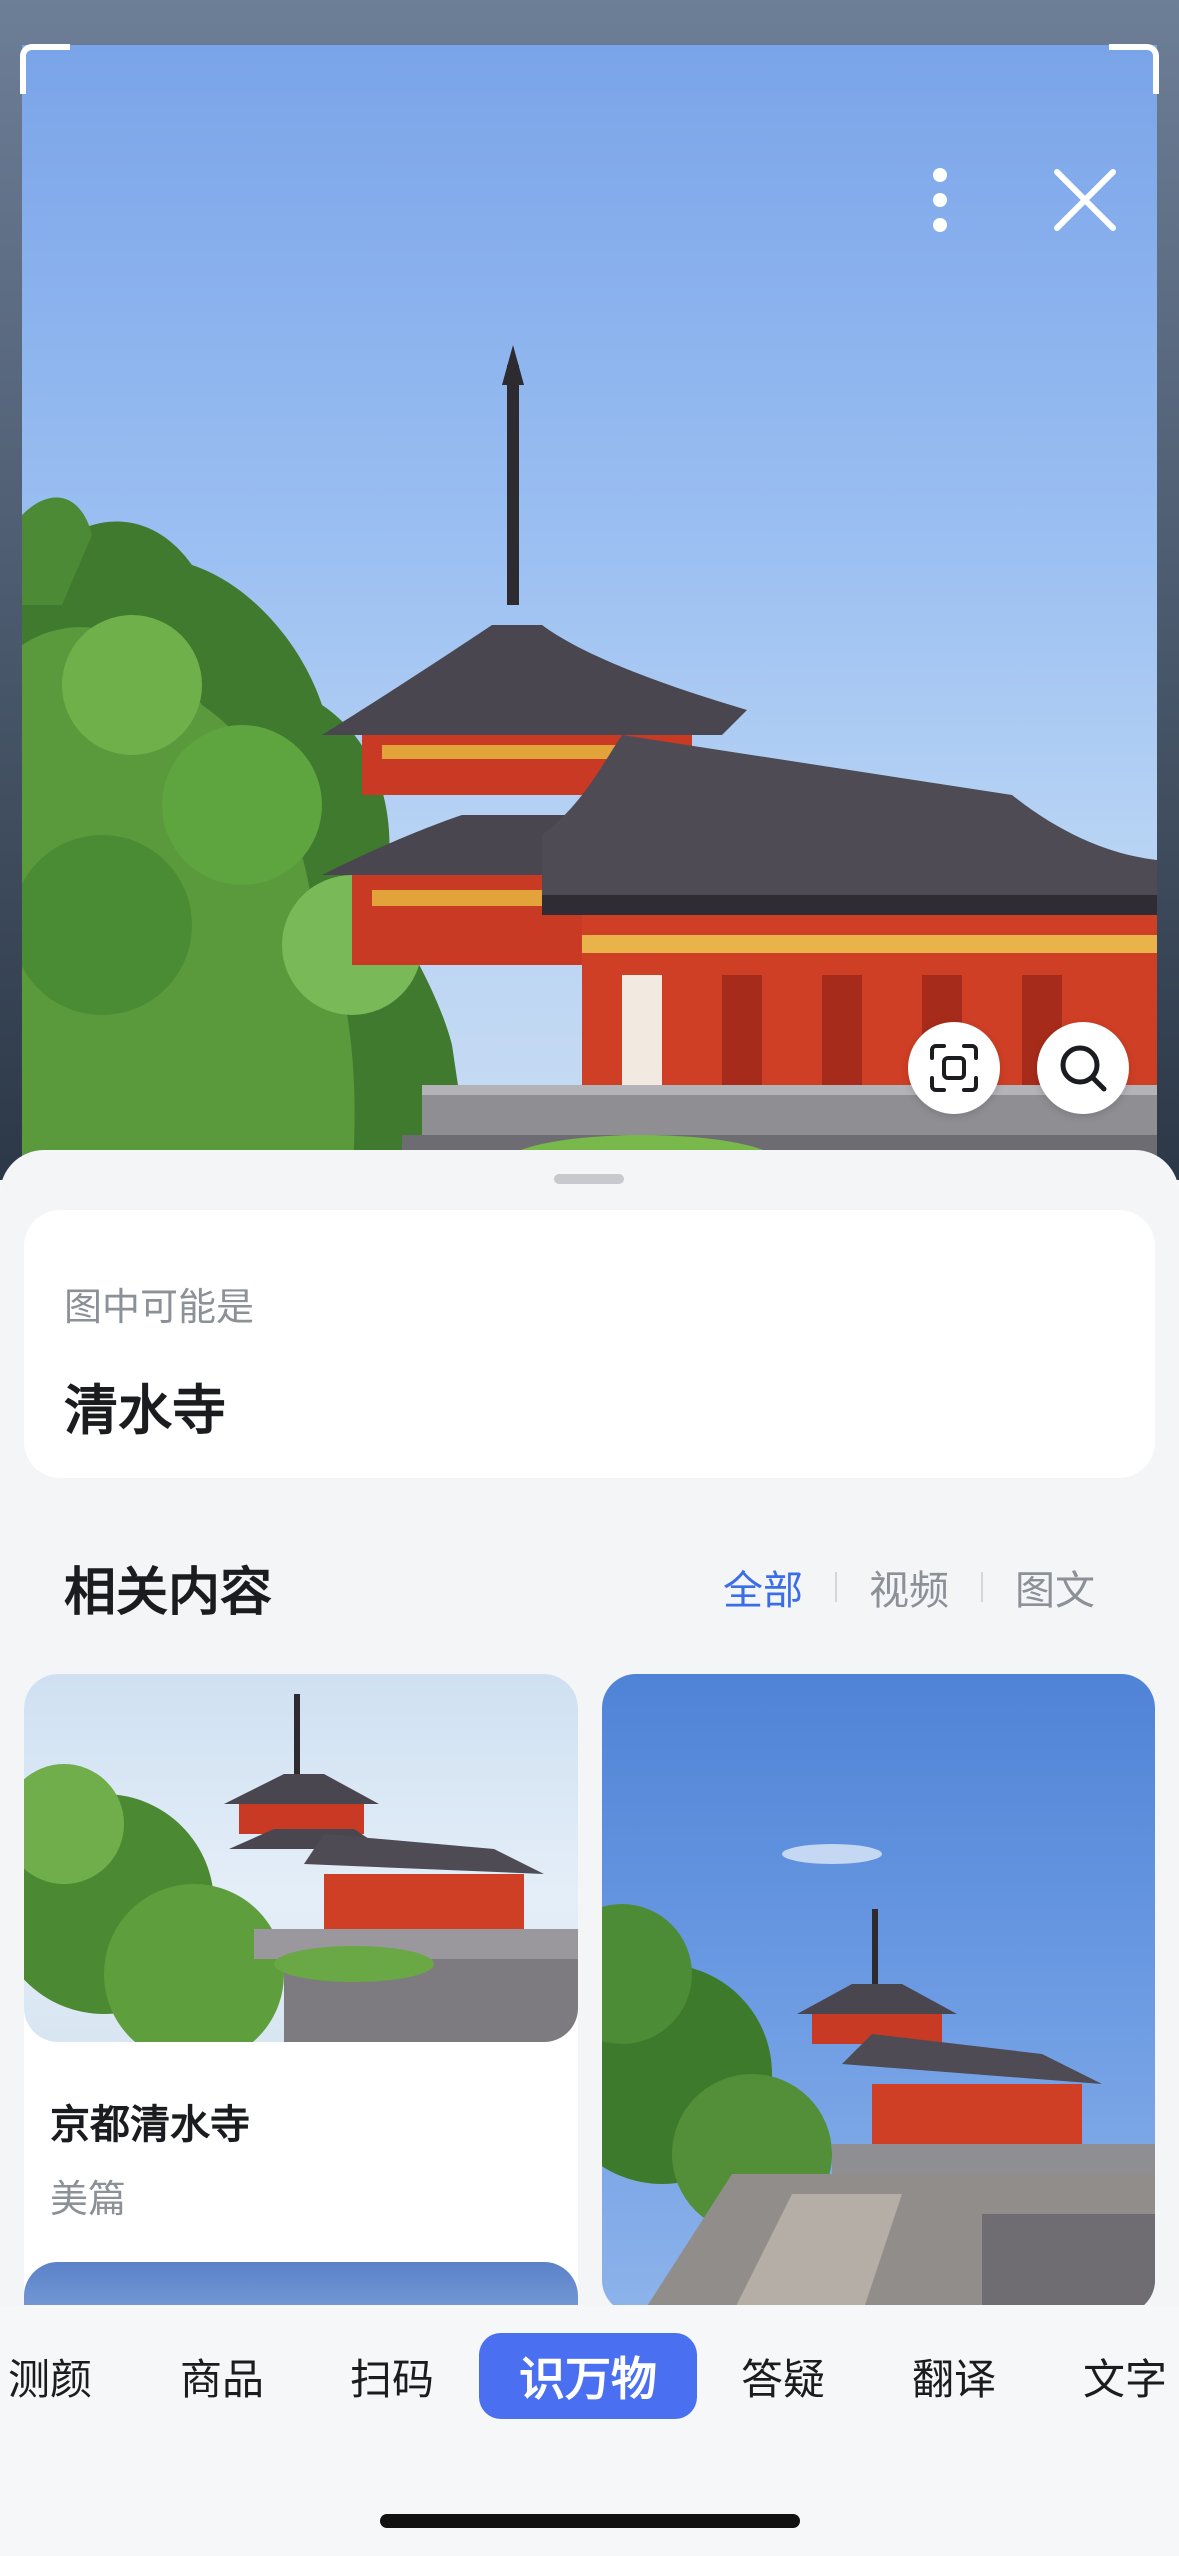 This screenshot has width=1179, height=2556. I want to click on frame-corner-top-left, so click(45, 69).